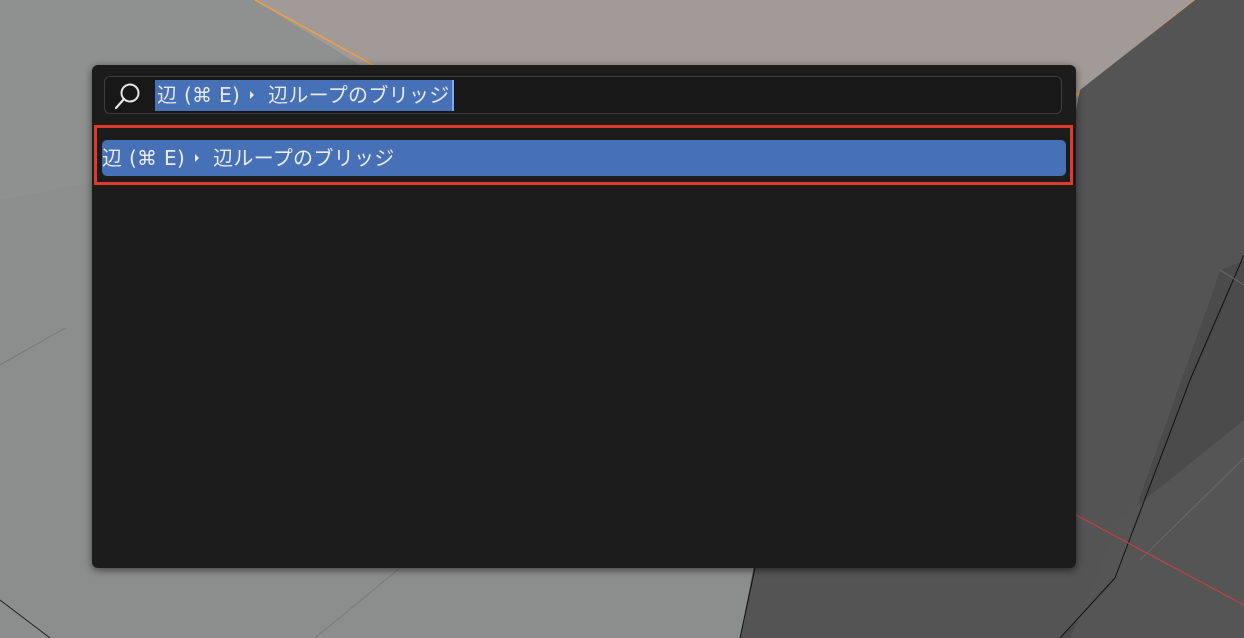 The image size is (1244, 638). Describe the element at coordinates (583, 95) in the screenshot. I see `search-field: 辺 (⌘ E) 辺ループのブリッジ` at that location.